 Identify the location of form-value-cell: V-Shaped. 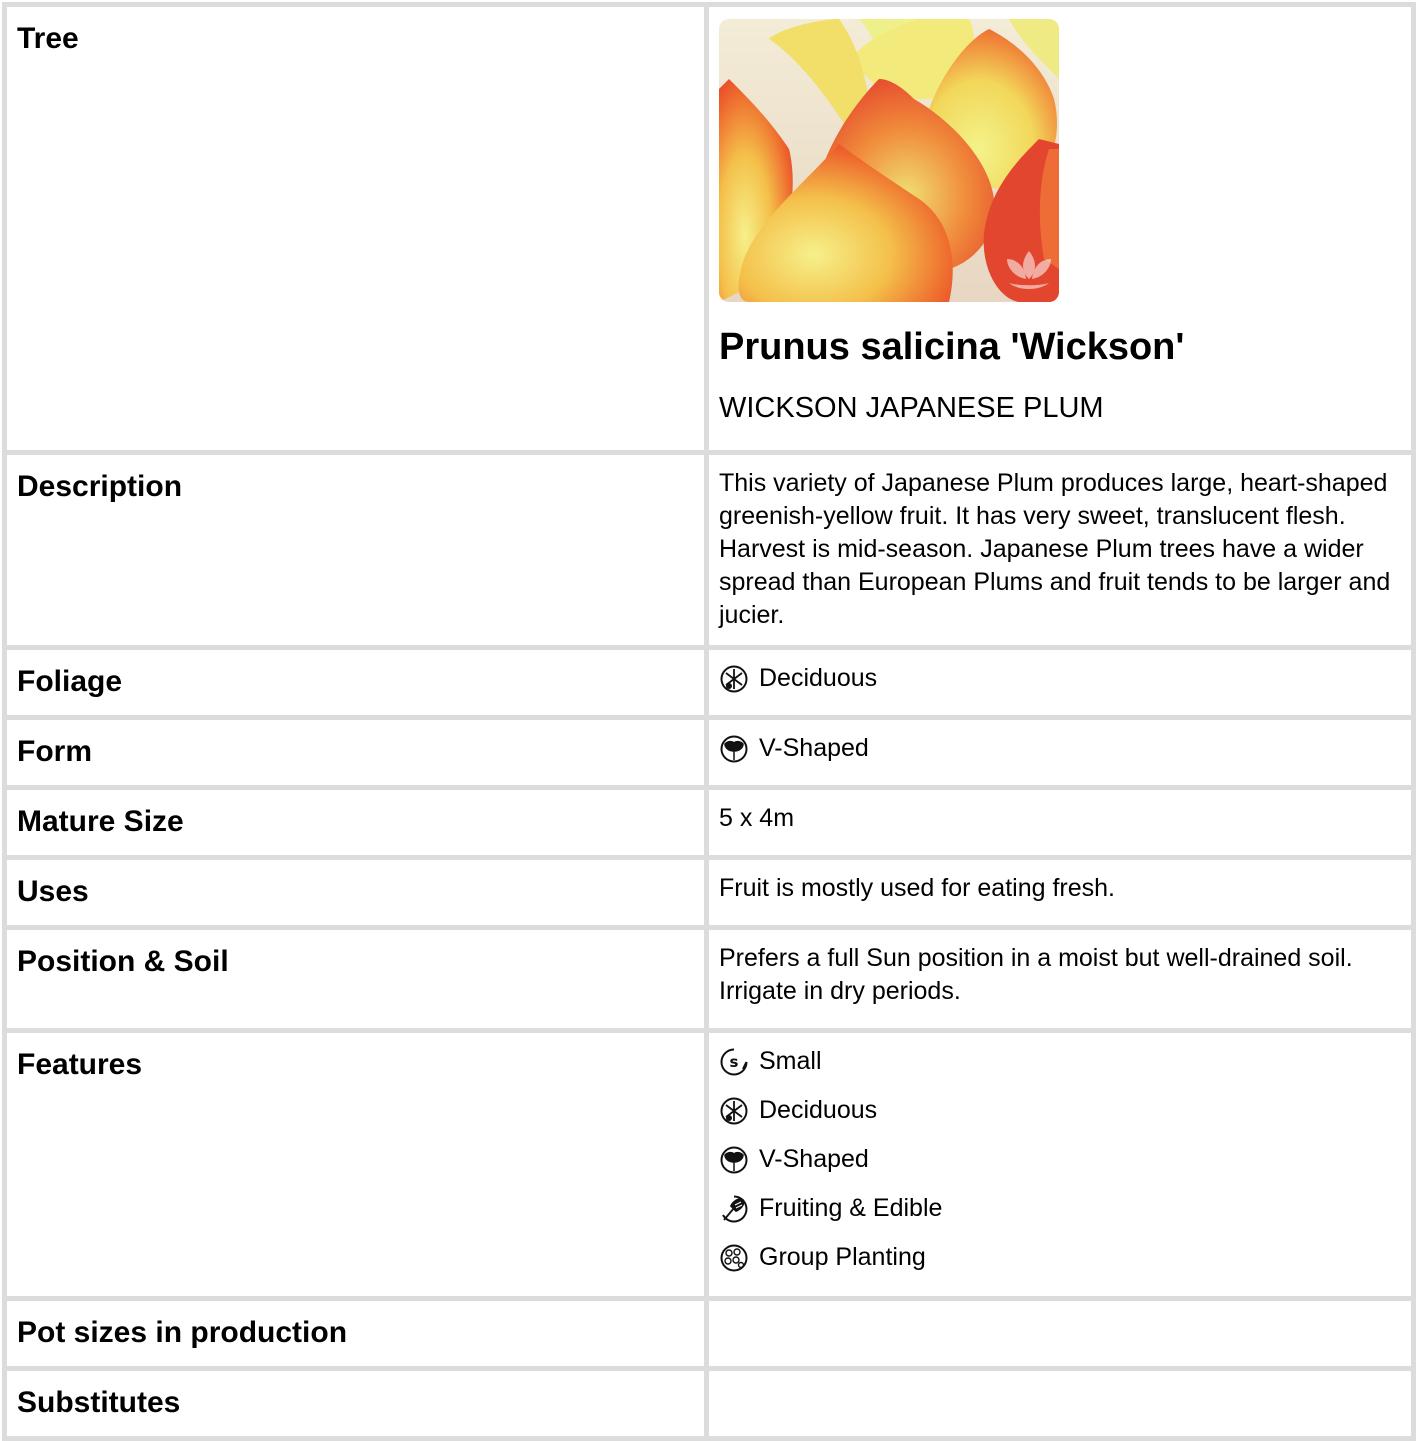
(1060, 752).